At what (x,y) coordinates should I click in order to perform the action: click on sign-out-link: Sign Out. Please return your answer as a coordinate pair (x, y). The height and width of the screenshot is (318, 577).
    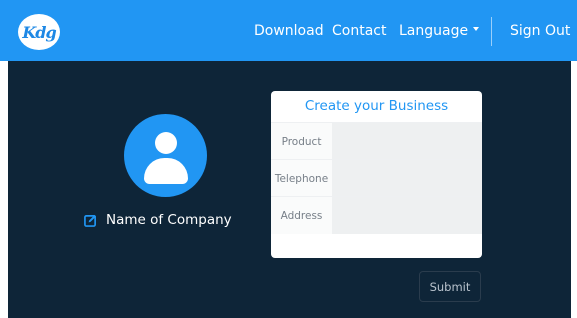
    Looking at the image, I should click on (540, 31).